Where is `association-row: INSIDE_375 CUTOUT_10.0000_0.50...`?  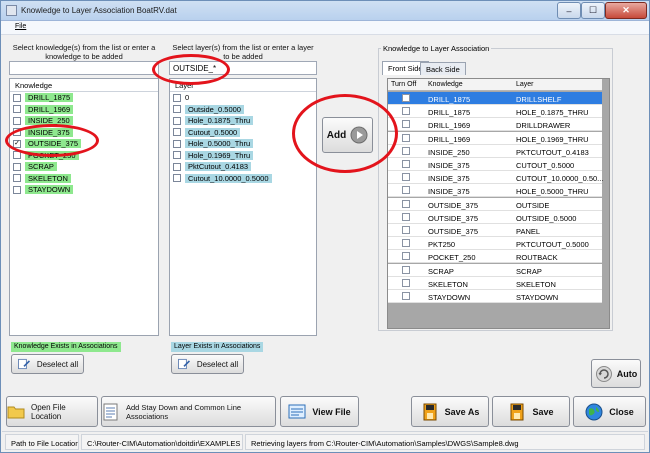
association-row: INSIDE_375 CUTOUT_10.0000_0.50... is located at coordinates (495, 178).